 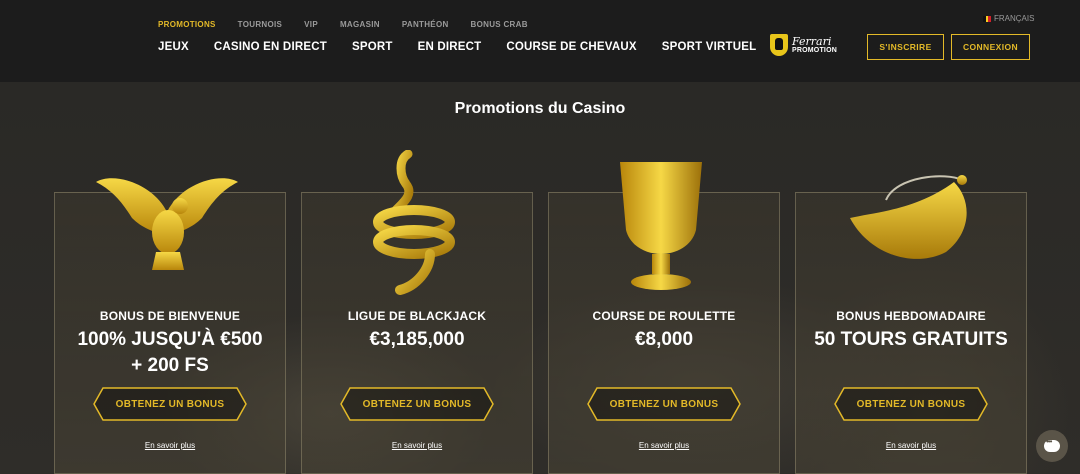 What do you see at coordinates (170, 352) in the screenshot?
I see `card-amount: 100% JUSQU'À €500 + 200 FS` at bounding box center [170, 352].